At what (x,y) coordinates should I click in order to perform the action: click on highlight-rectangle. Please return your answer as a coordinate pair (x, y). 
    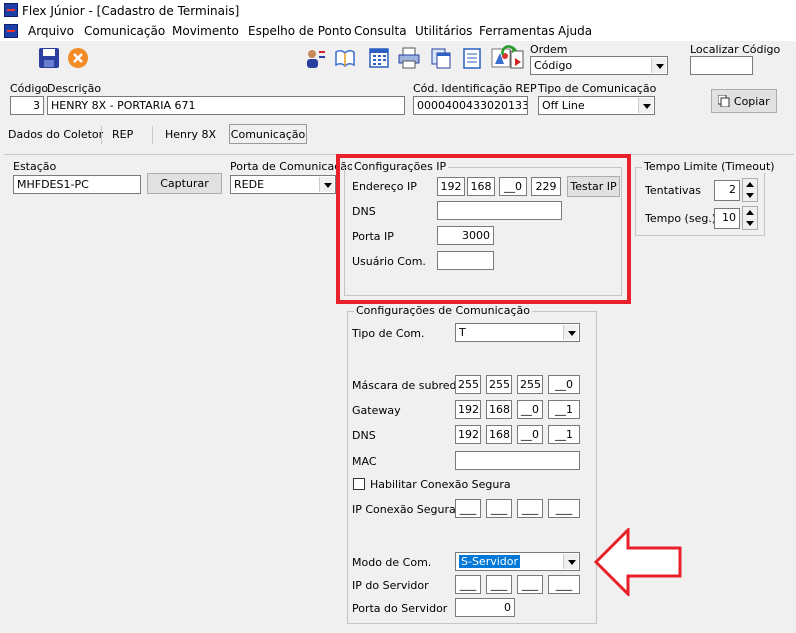
    Looking at the image, I should click on (483, 229).